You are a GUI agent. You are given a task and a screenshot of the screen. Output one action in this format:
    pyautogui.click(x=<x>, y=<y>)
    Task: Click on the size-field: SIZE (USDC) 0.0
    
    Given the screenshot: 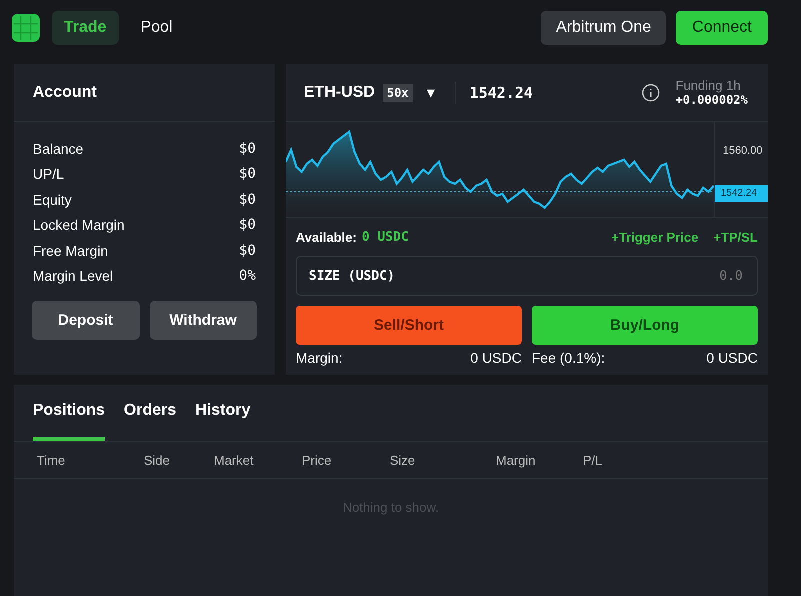 What is the action you would take?
    pyautogui.click(x=527, y=276)
    